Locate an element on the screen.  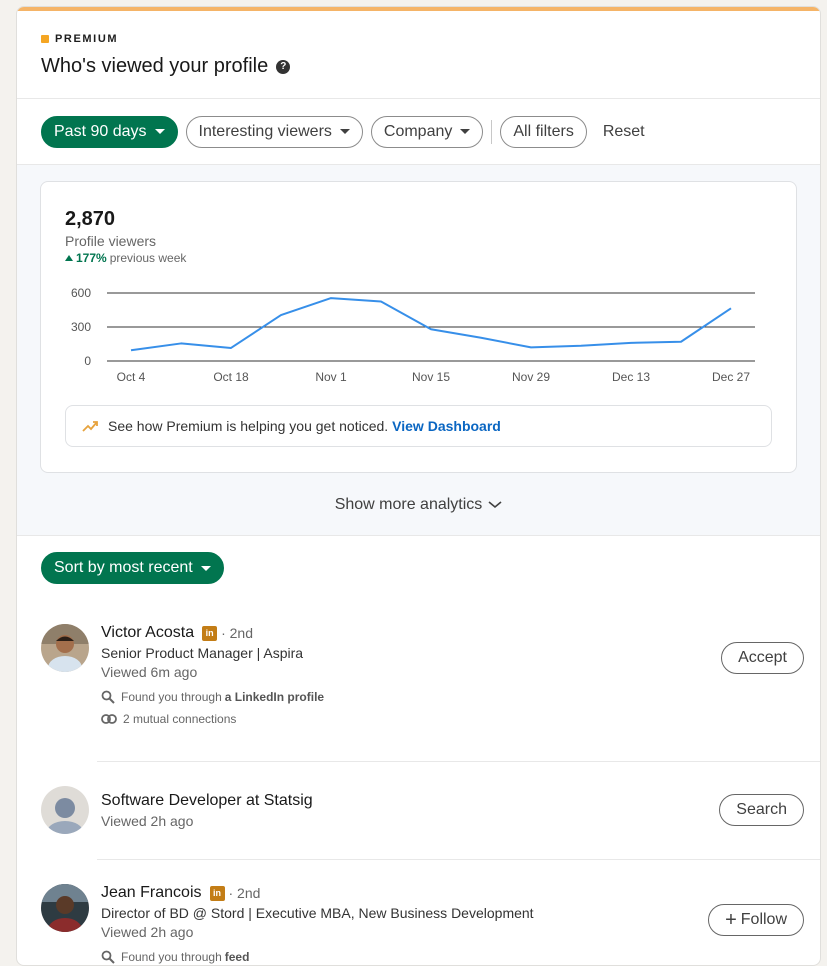
chart-y-tick-label: 300 is located at coordinates (81, 327).